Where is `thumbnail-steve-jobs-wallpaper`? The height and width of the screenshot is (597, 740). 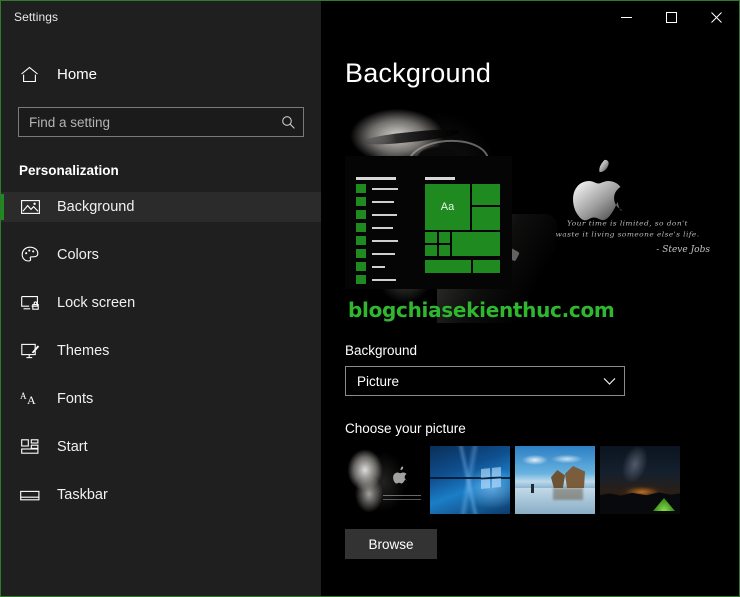 thumbnail-steve-jobs-wallpaper is located at coordinates (385, 480).